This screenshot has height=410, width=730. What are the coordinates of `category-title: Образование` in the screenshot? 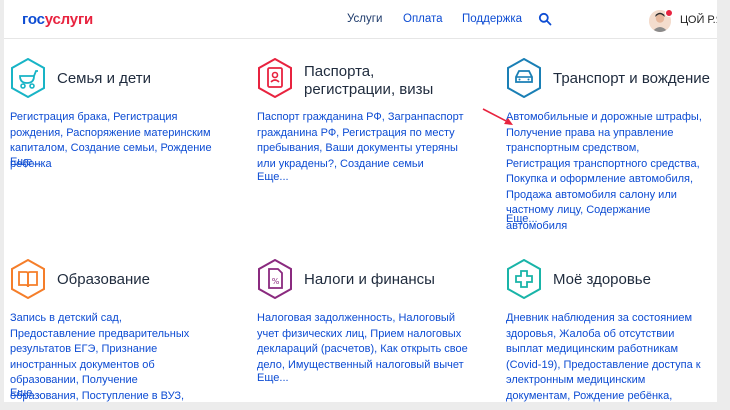 It's located at (103, 279).